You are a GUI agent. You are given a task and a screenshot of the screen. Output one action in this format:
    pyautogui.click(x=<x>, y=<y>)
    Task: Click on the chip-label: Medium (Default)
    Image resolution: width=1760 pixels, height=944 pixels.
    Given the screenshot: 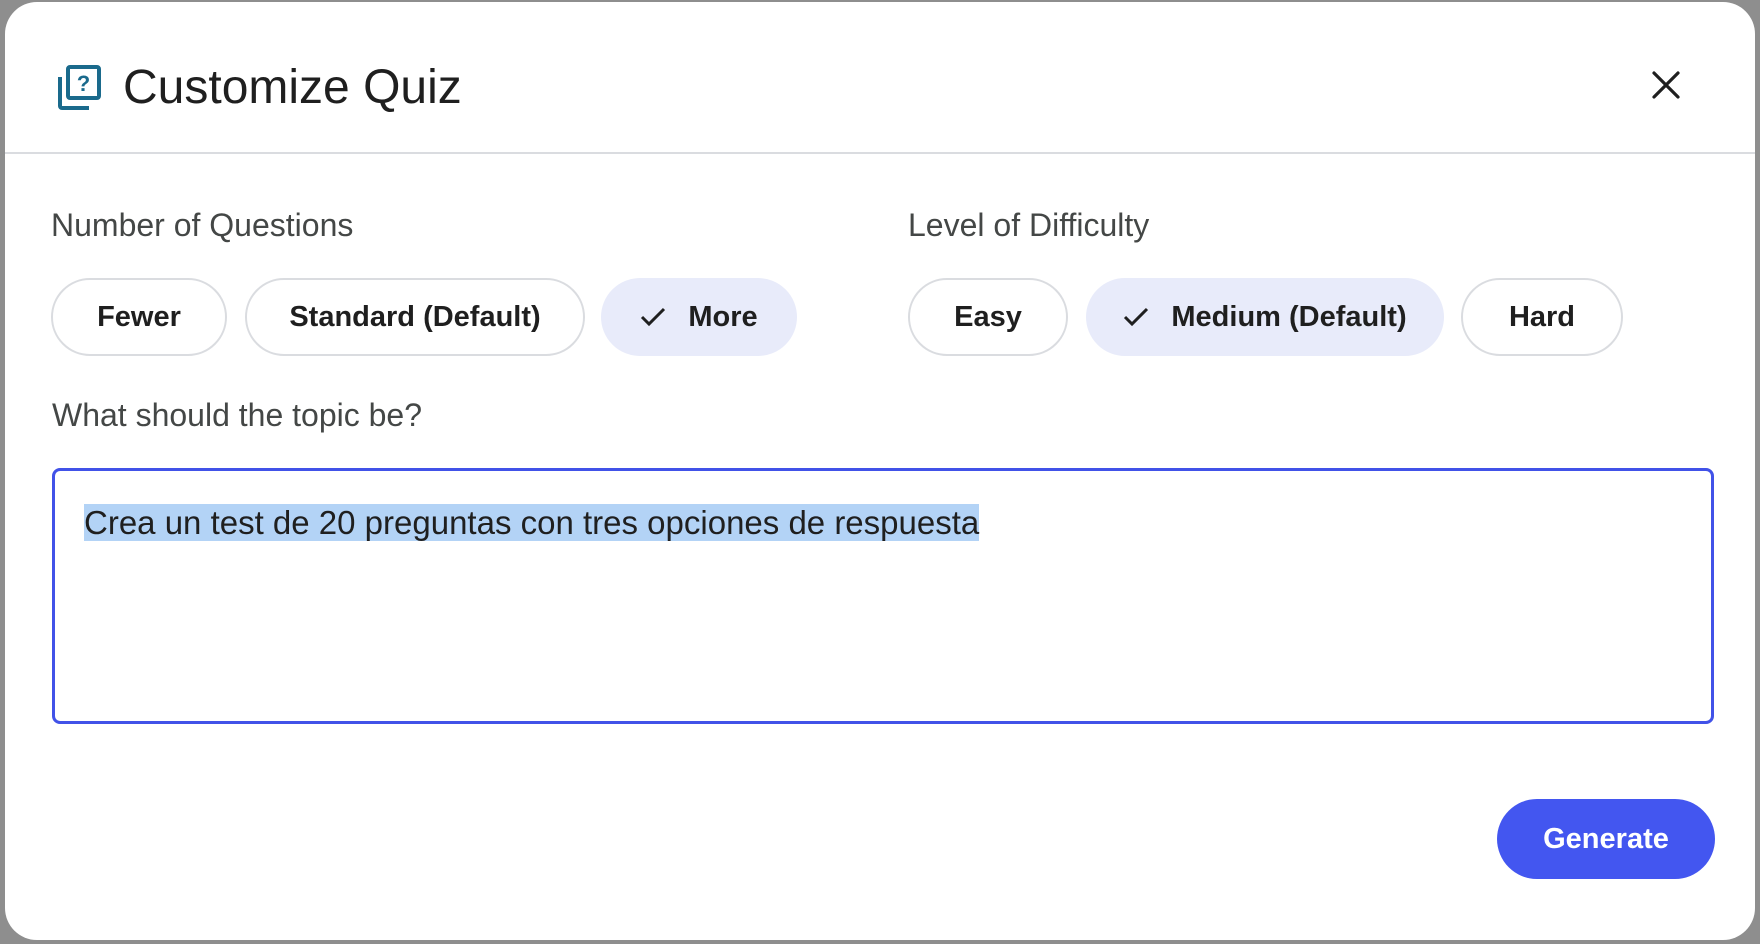 What is the action you would take?
    pyautogui.click(x=1289, y=316)
    